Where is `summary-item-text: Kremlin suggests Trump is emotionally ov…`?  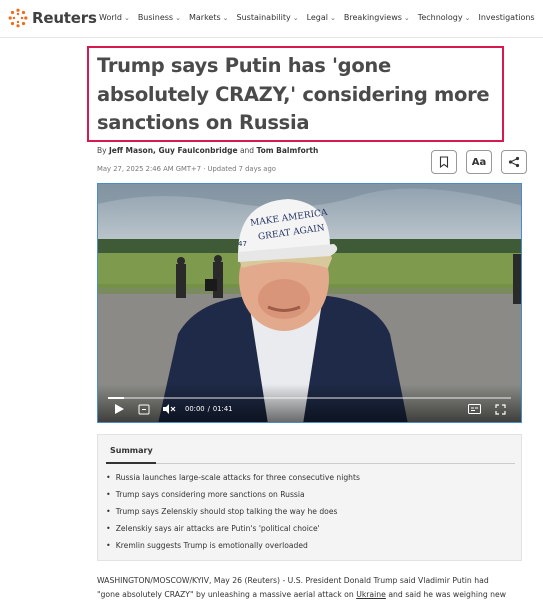
summary-item-text: Kremlin suggests Trump is emotionally ov… is located at coordinates (211, 545).